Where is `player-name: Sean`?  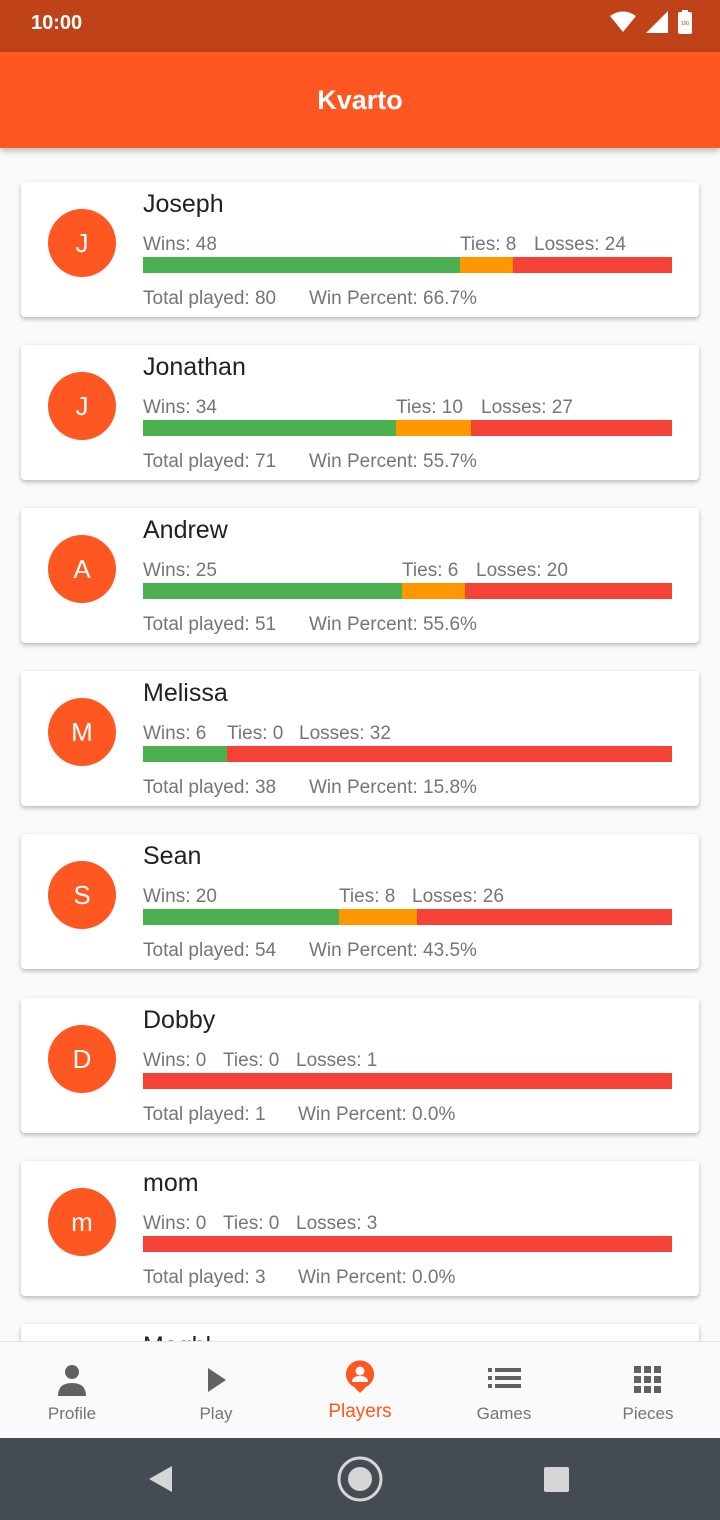
player-name: Sean is located at coordinates (172, 856).